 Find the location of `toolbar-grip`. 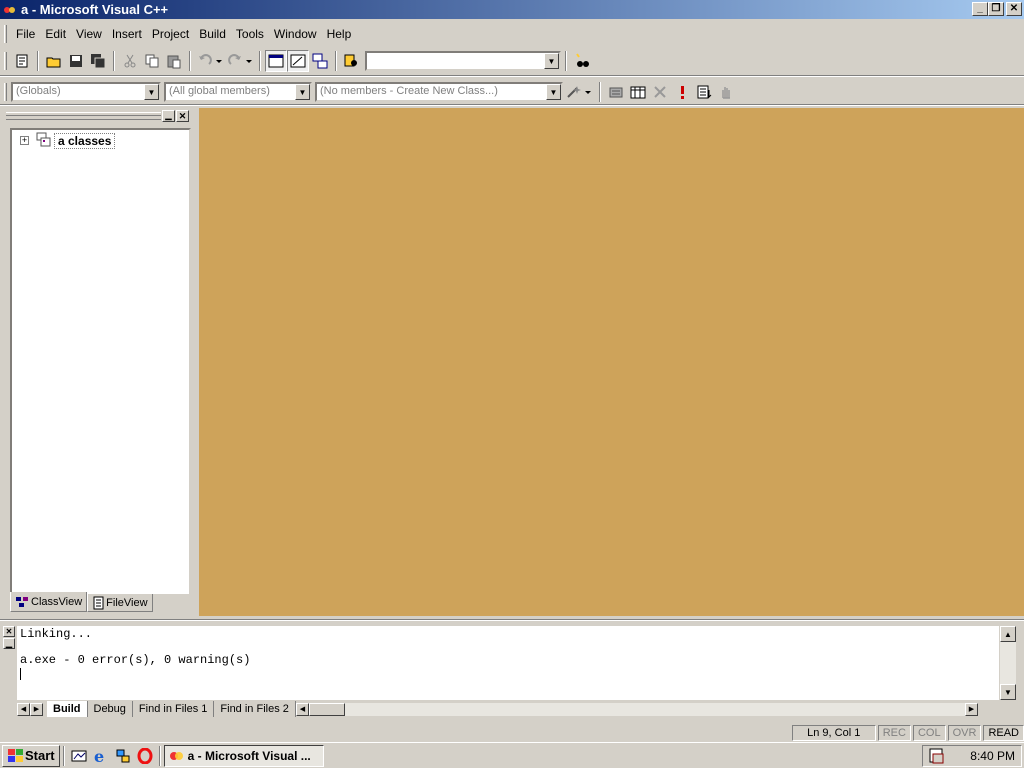

toolbar-grip is located at coordinates (5, 61).